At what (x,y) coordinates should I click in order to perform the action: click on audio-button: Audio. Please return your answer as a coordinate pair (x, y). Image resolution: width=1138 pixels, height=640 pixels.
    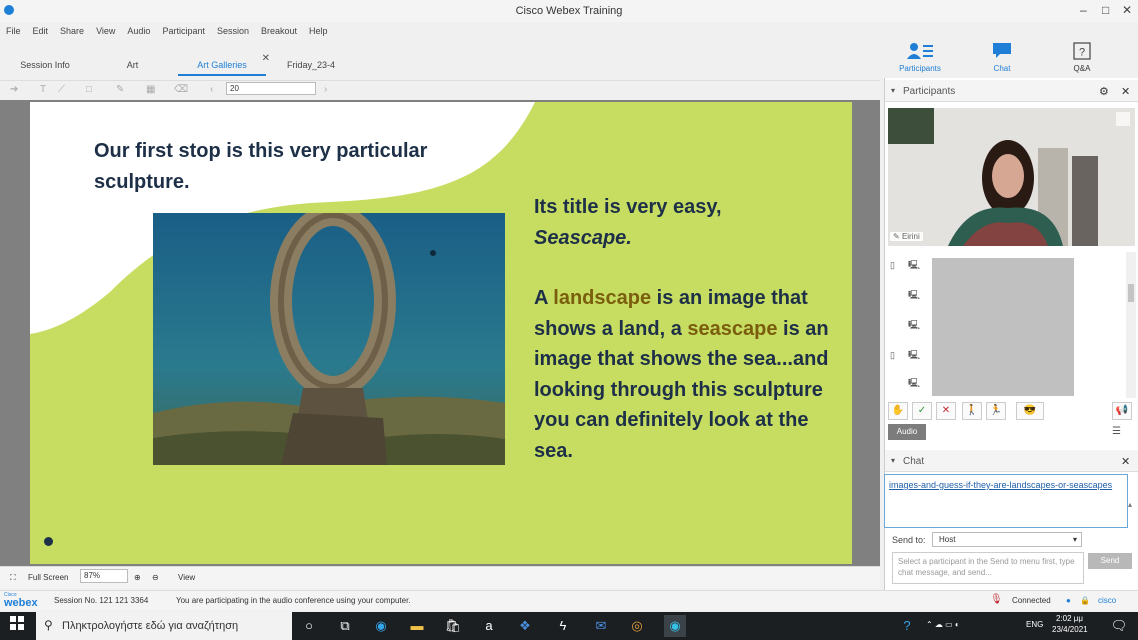
    Looking at the image, I should click on (907, 432).